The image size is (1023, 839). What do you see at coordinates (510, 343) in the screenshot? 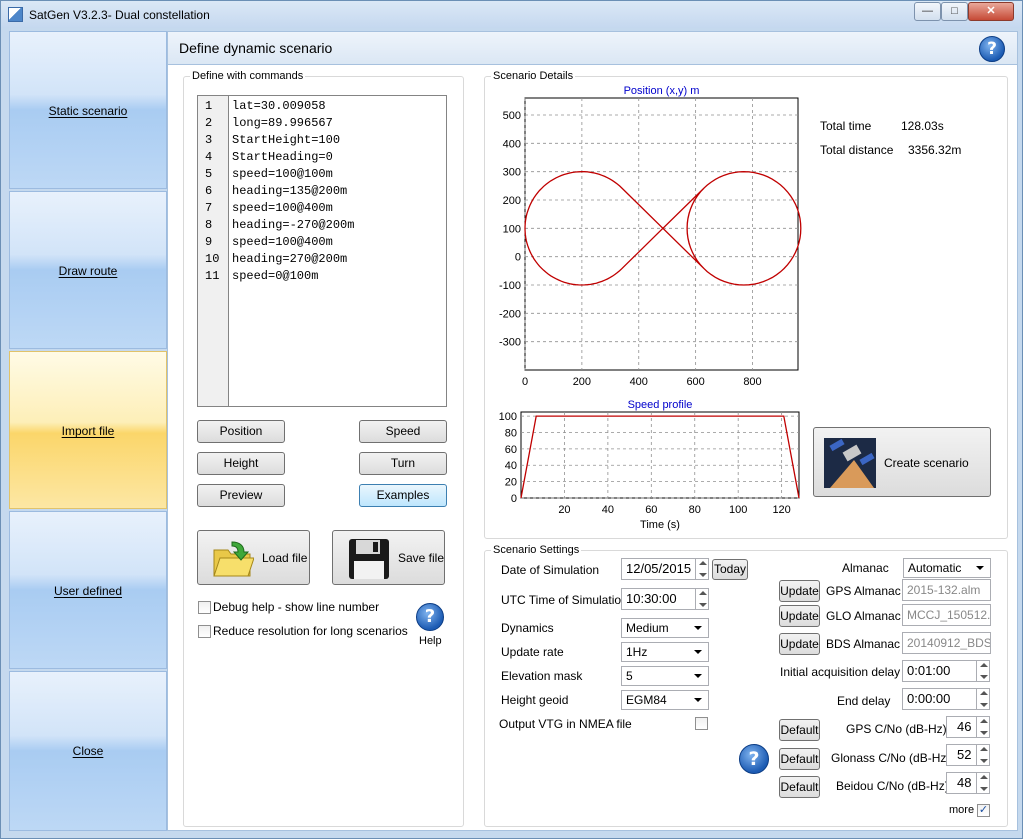
I see `y-tick-label: -300` at bounding box center [510, 343].